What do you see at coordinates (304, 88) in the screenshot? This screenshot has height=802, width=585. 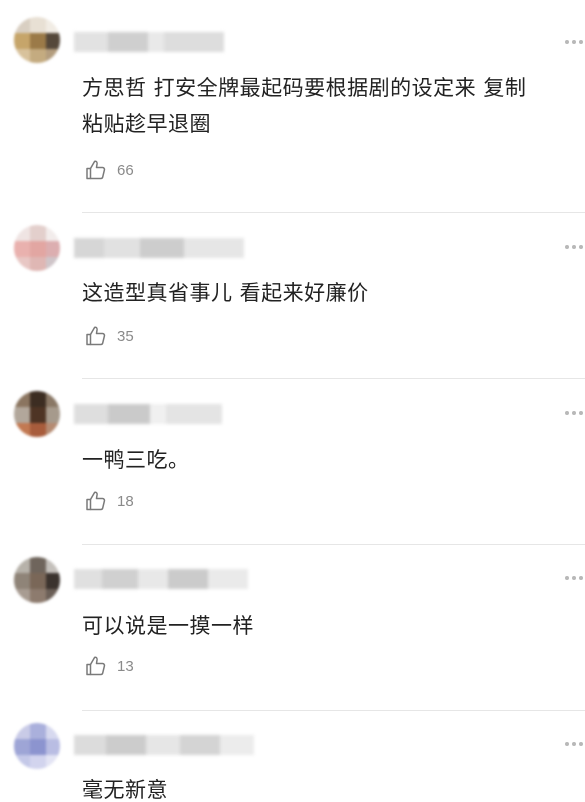 I see `comment-text-line: 方思哲 打安全牌最起码要根据剧的设定来 复制` at bounding box center [304, 88].